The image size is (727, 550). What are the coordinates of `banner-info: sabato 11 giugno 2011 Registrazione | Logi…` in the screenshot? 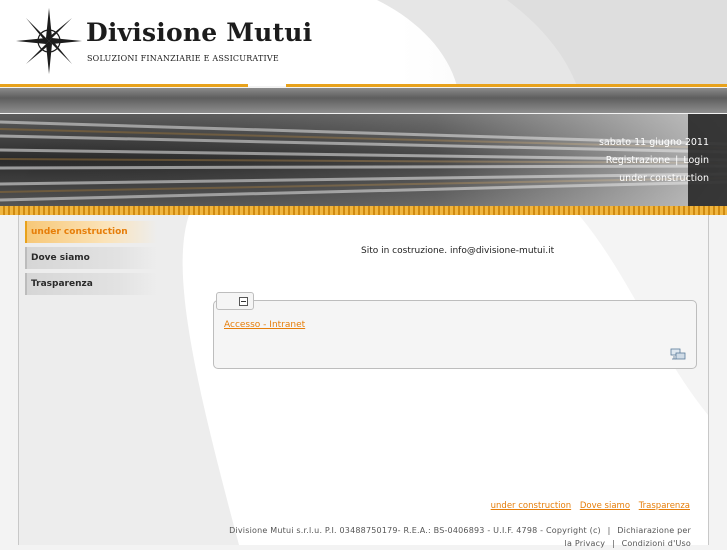 It's located at (654, 161).